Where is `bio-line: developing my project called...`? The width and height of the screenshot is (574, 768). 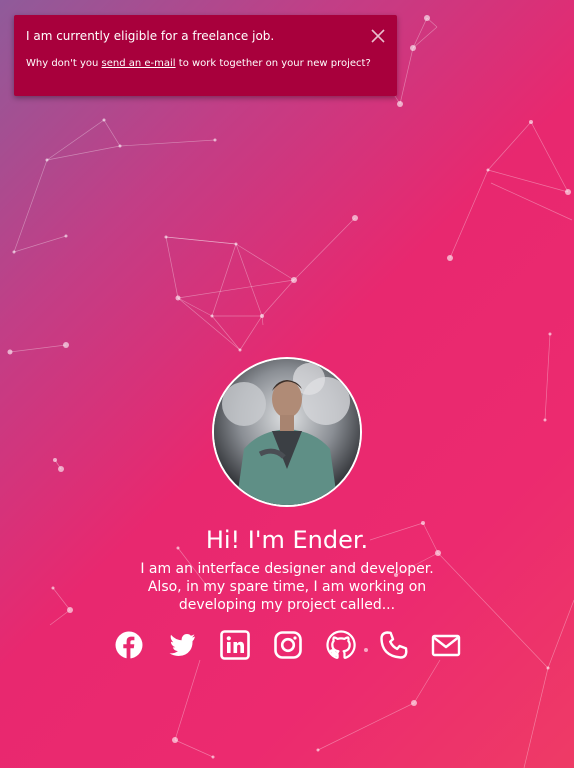 bio-line: developing my project called... is located at coordinates (287, 605).